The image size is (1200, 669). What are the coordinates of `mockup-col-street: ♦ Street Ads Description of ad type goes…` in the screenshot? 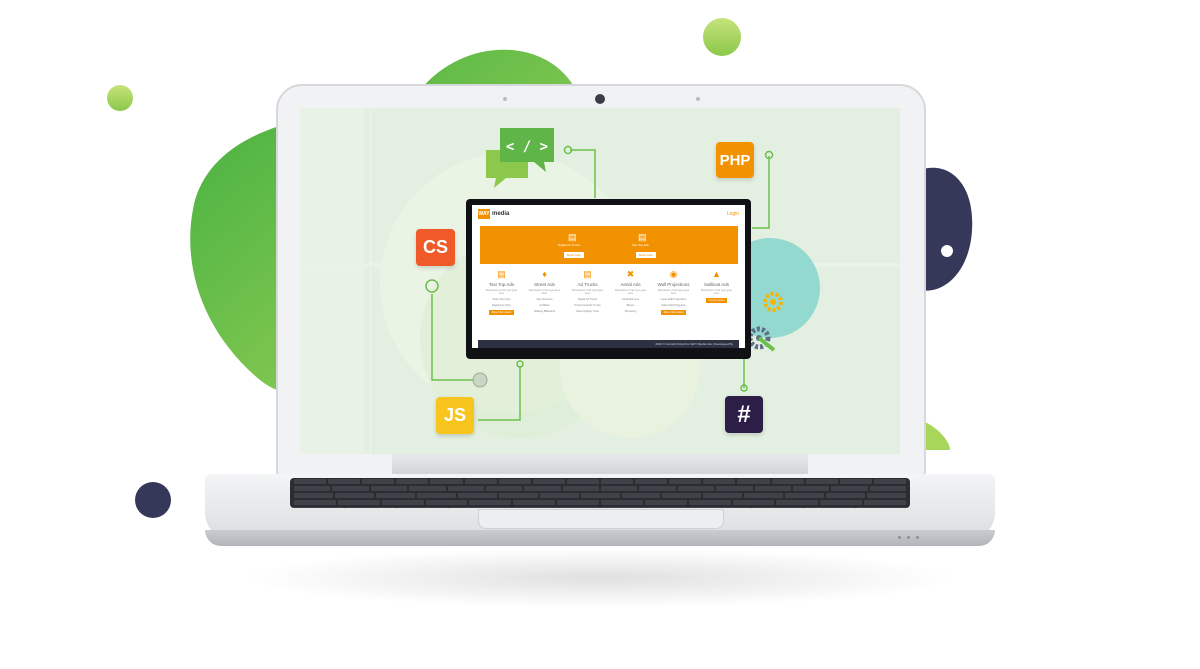 It's located at (544, 302).